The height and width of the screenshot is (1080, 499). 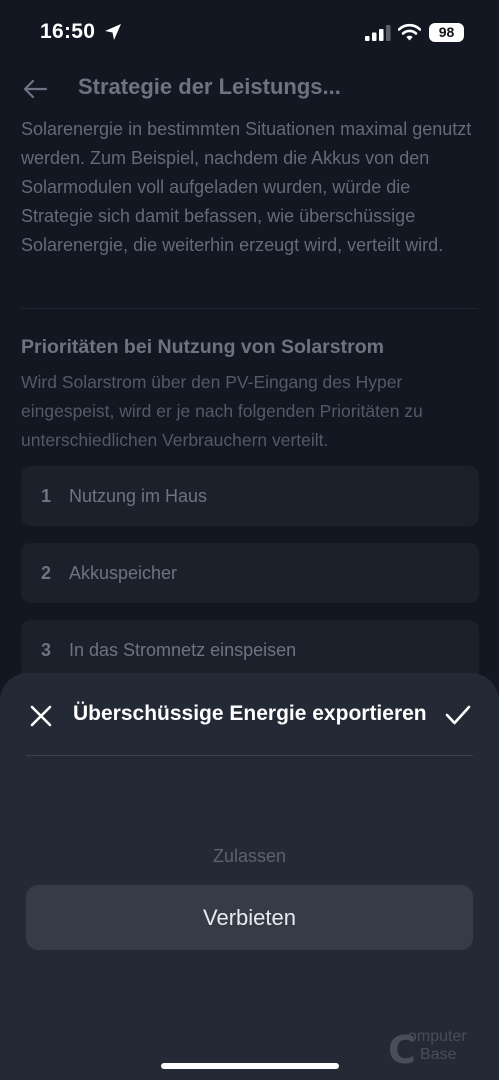 I want to click on location-arrow-icon, so click(x=113, y=32).